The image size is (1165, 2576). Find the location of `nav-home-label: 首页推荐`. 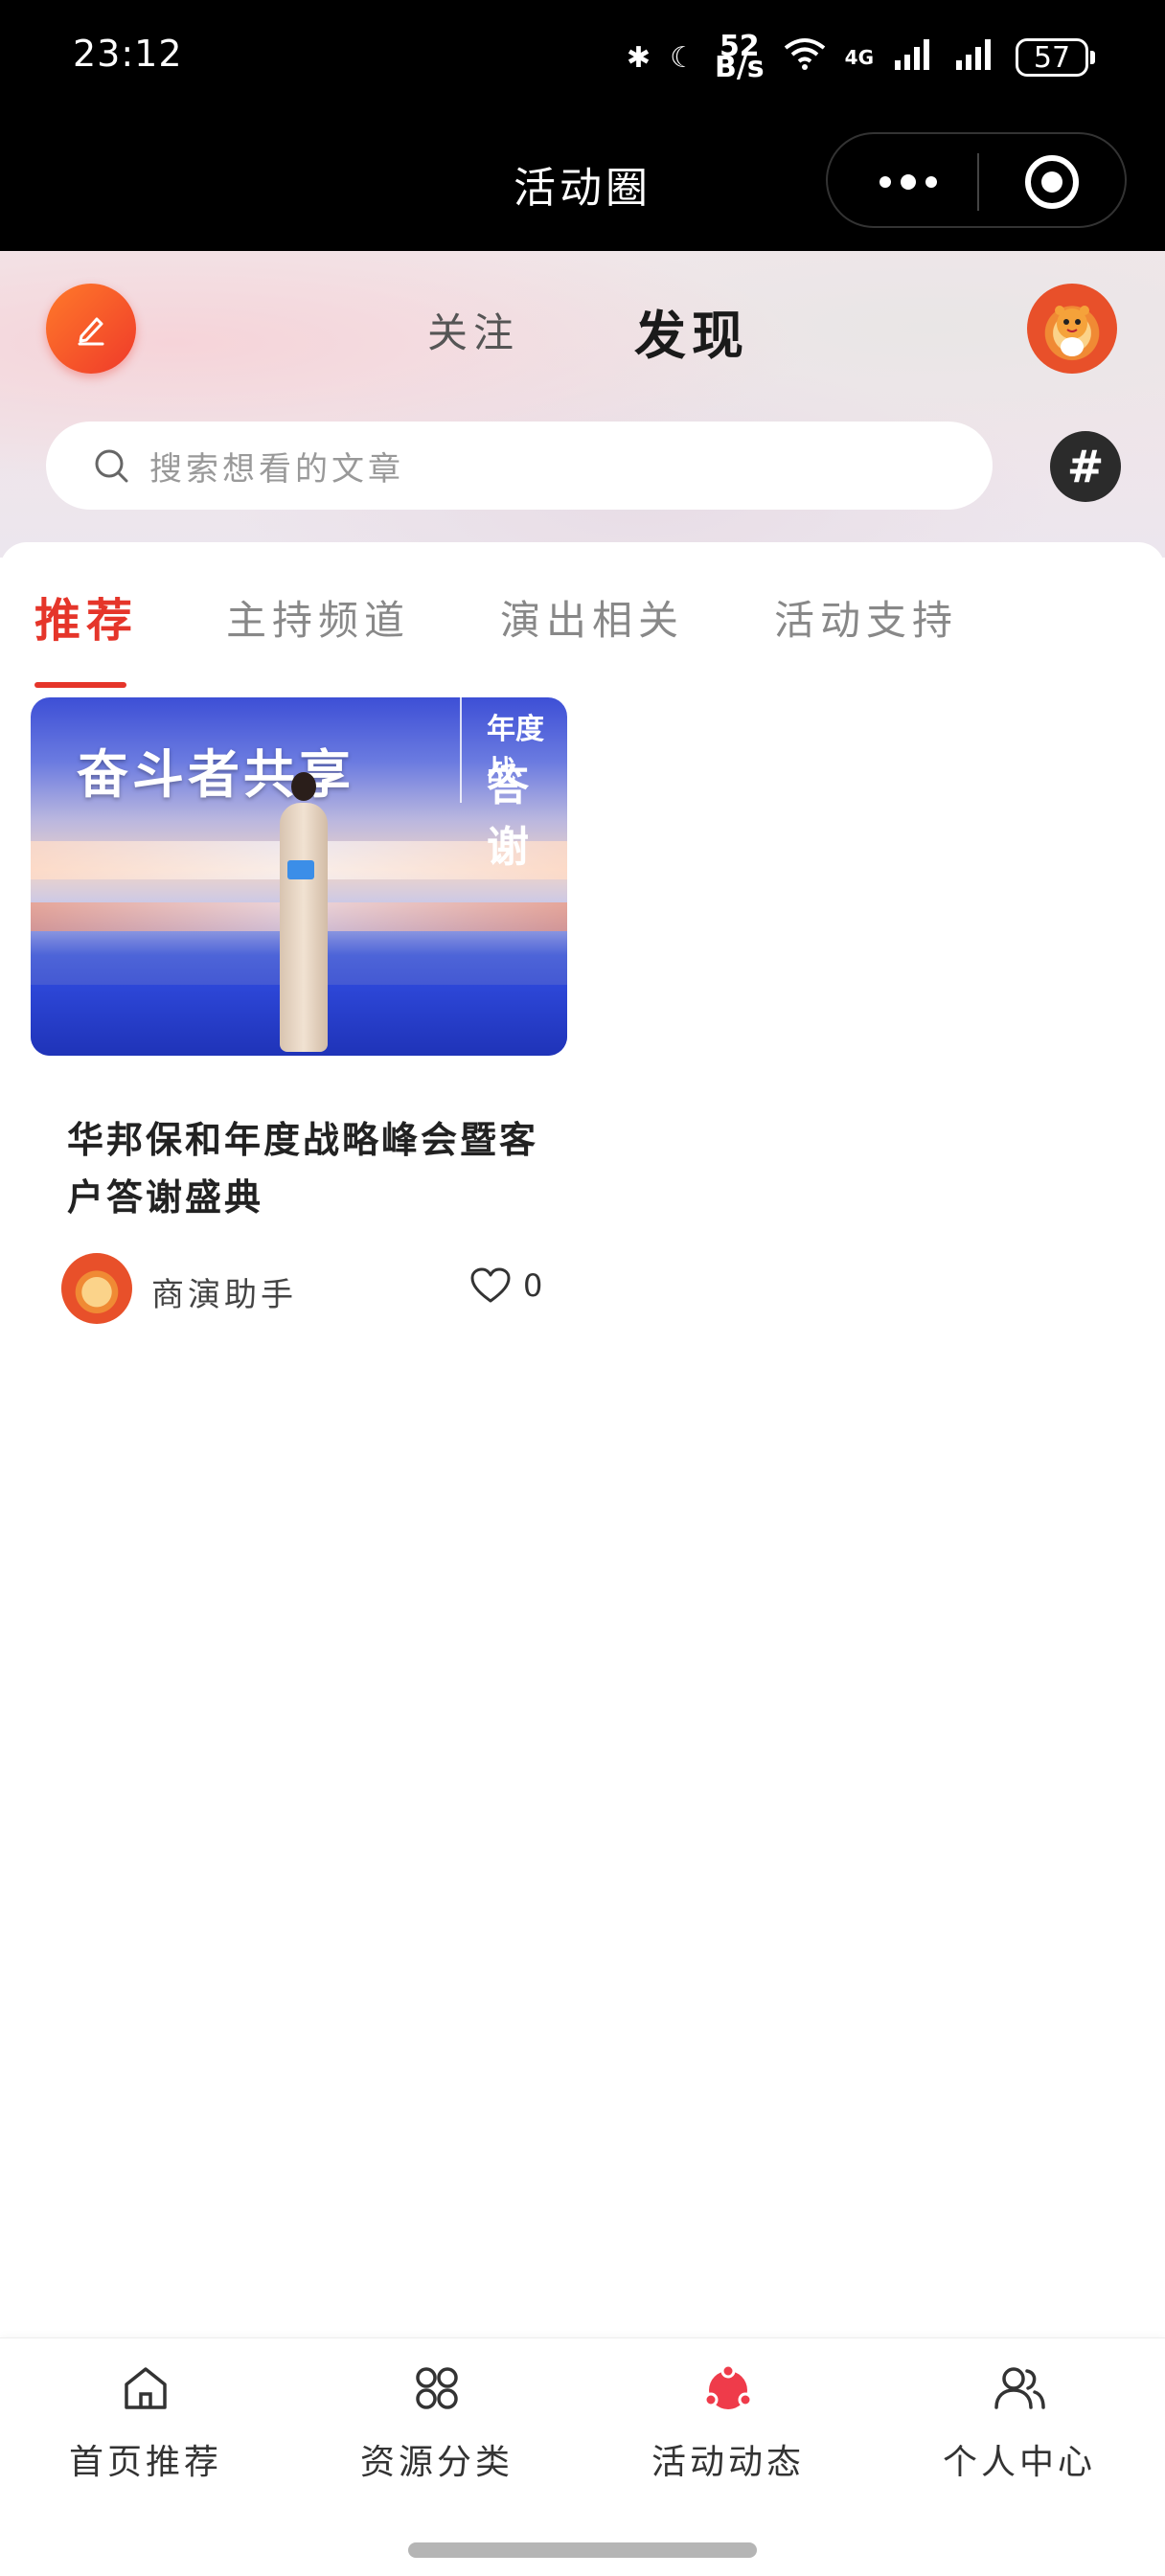

nav-home-label: 首页推荐 is located at coordinates (145, 2462).